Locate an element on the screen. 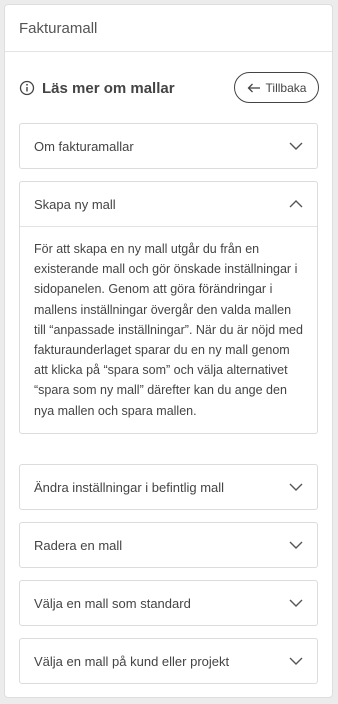 The image size is (338, 704). accordion-item-customer-project: Välja en mall på kund eller projekt is located at coordinates (168, 661).